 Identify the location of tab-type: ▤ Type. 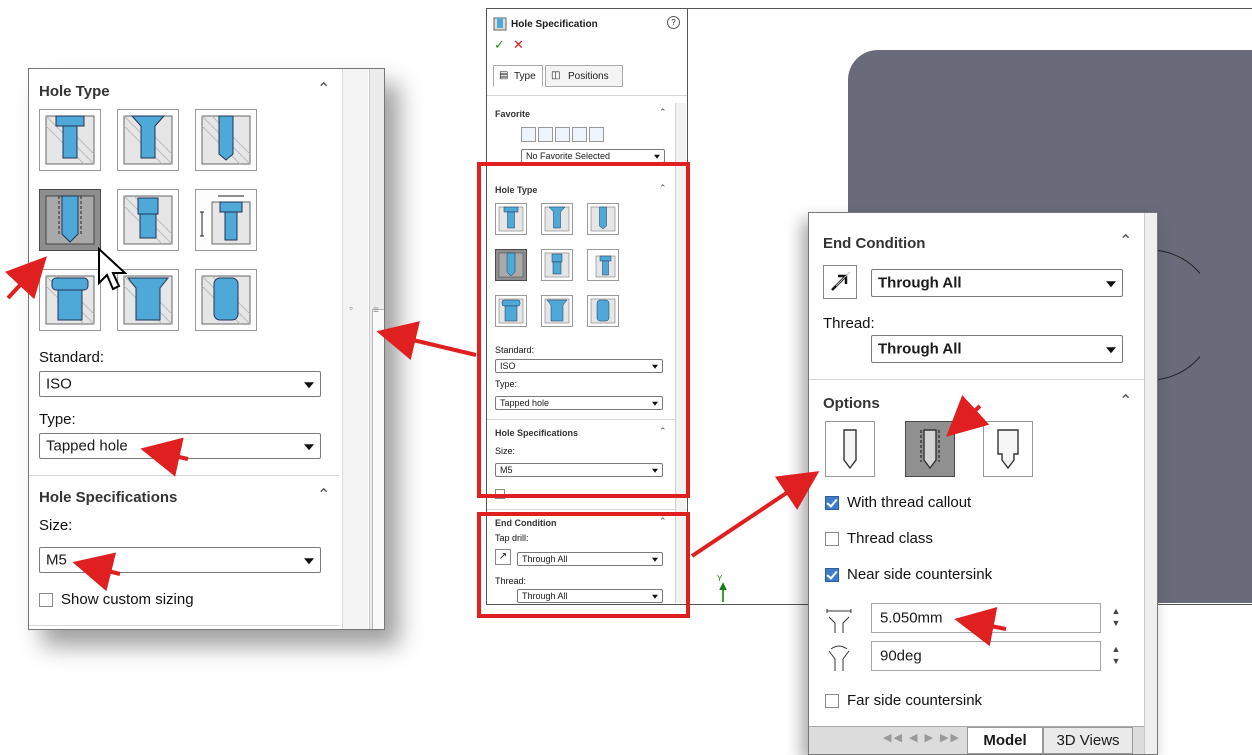
(518, 76).